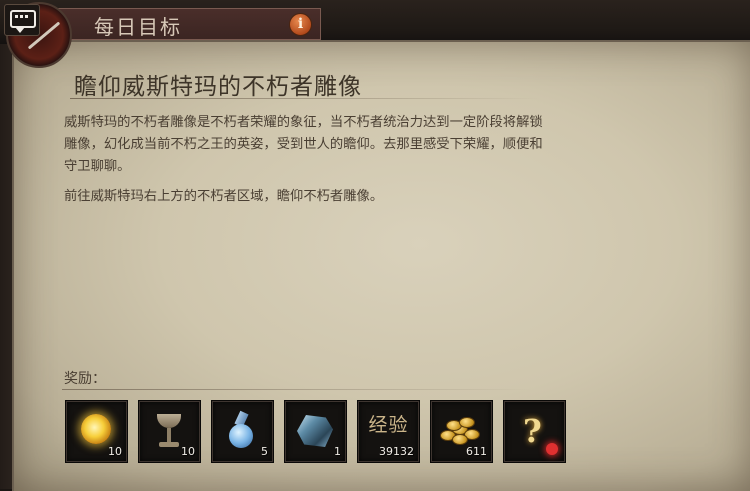 The width and height of the screenshot is (750, 491). What do you see at coordinates (97, 166) in the screenshot?
I see `description-line: 守卫聊聊。` at bounding box center [97, 166].